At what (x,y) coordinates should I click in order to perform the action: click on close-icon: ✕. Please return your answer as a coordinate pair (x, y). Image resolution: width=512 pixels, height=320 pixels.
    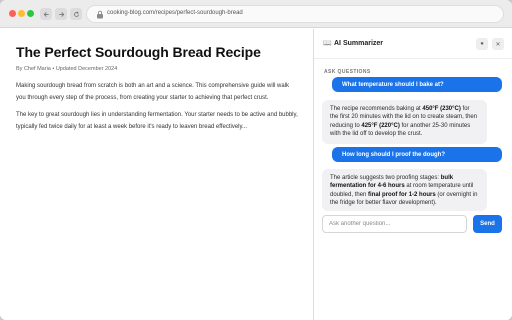
    Looking at the image, I should click on (498, 44).